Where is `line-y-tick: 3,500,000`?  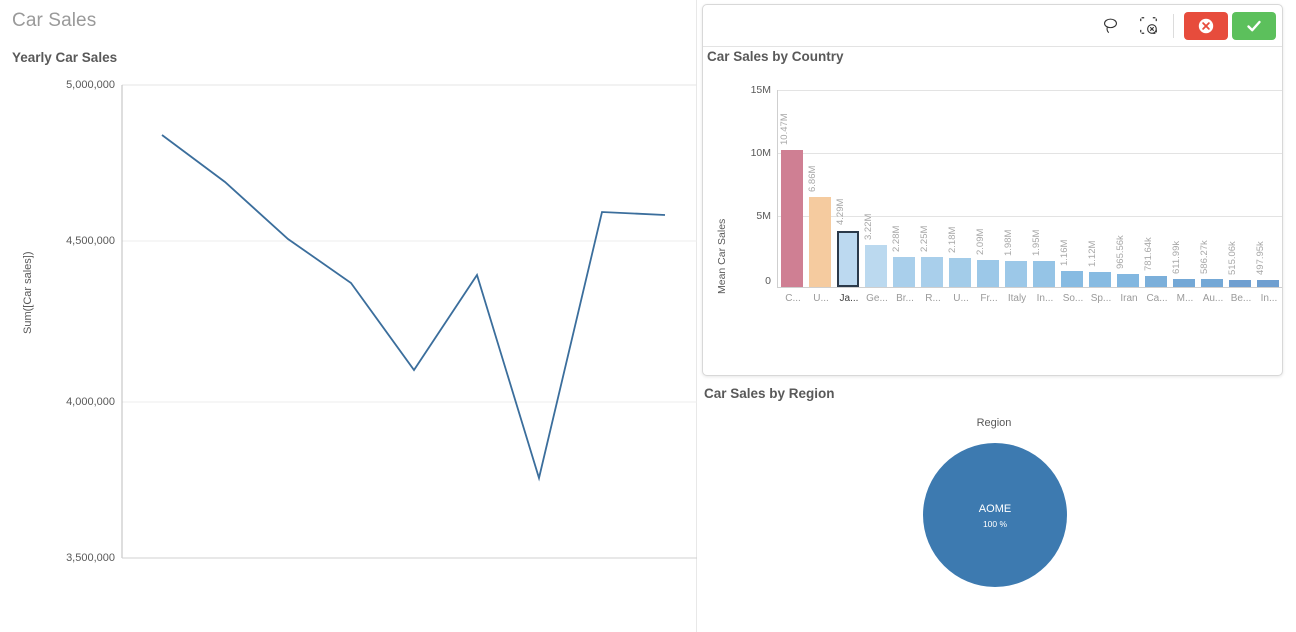 line-y-tick: 3,500,000 is located at coordinates (90, 558).